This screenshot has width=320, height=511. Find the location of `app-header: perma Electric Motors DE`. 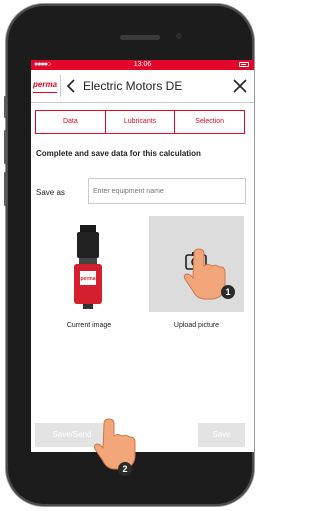

app-header: perma Electric Motors DE is located at coordinates (142, 86).